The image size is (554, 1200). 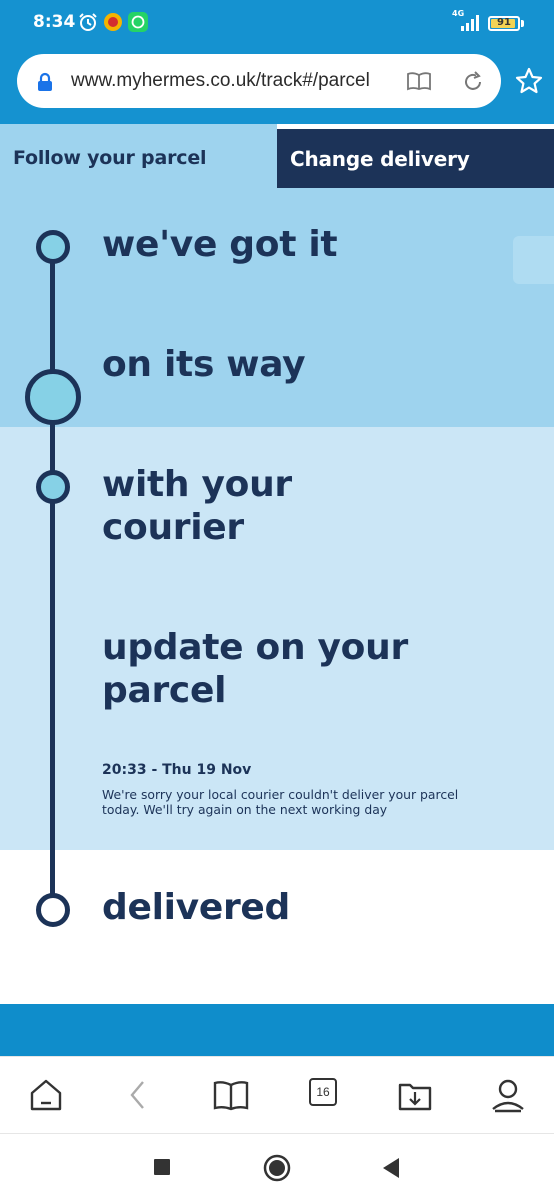 I want to click on tab-change-label: Change delivery, so click(x=380, y=159).